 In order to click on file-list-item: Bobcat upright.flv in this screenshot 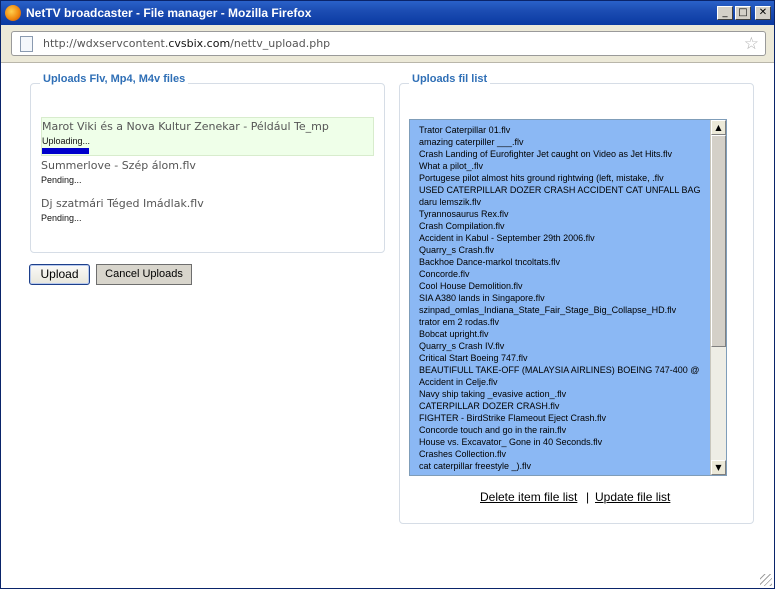, I will do `click(565, 334)`.